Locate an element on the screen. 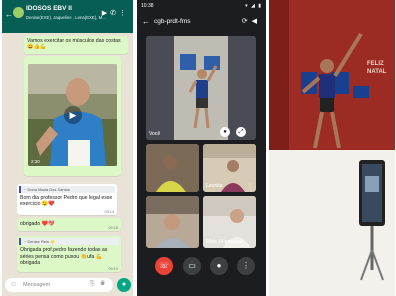 The height and width of the screenshot is (296, 396). participant-tile: Leonita ⋮ is located at coordinates (229, 168).